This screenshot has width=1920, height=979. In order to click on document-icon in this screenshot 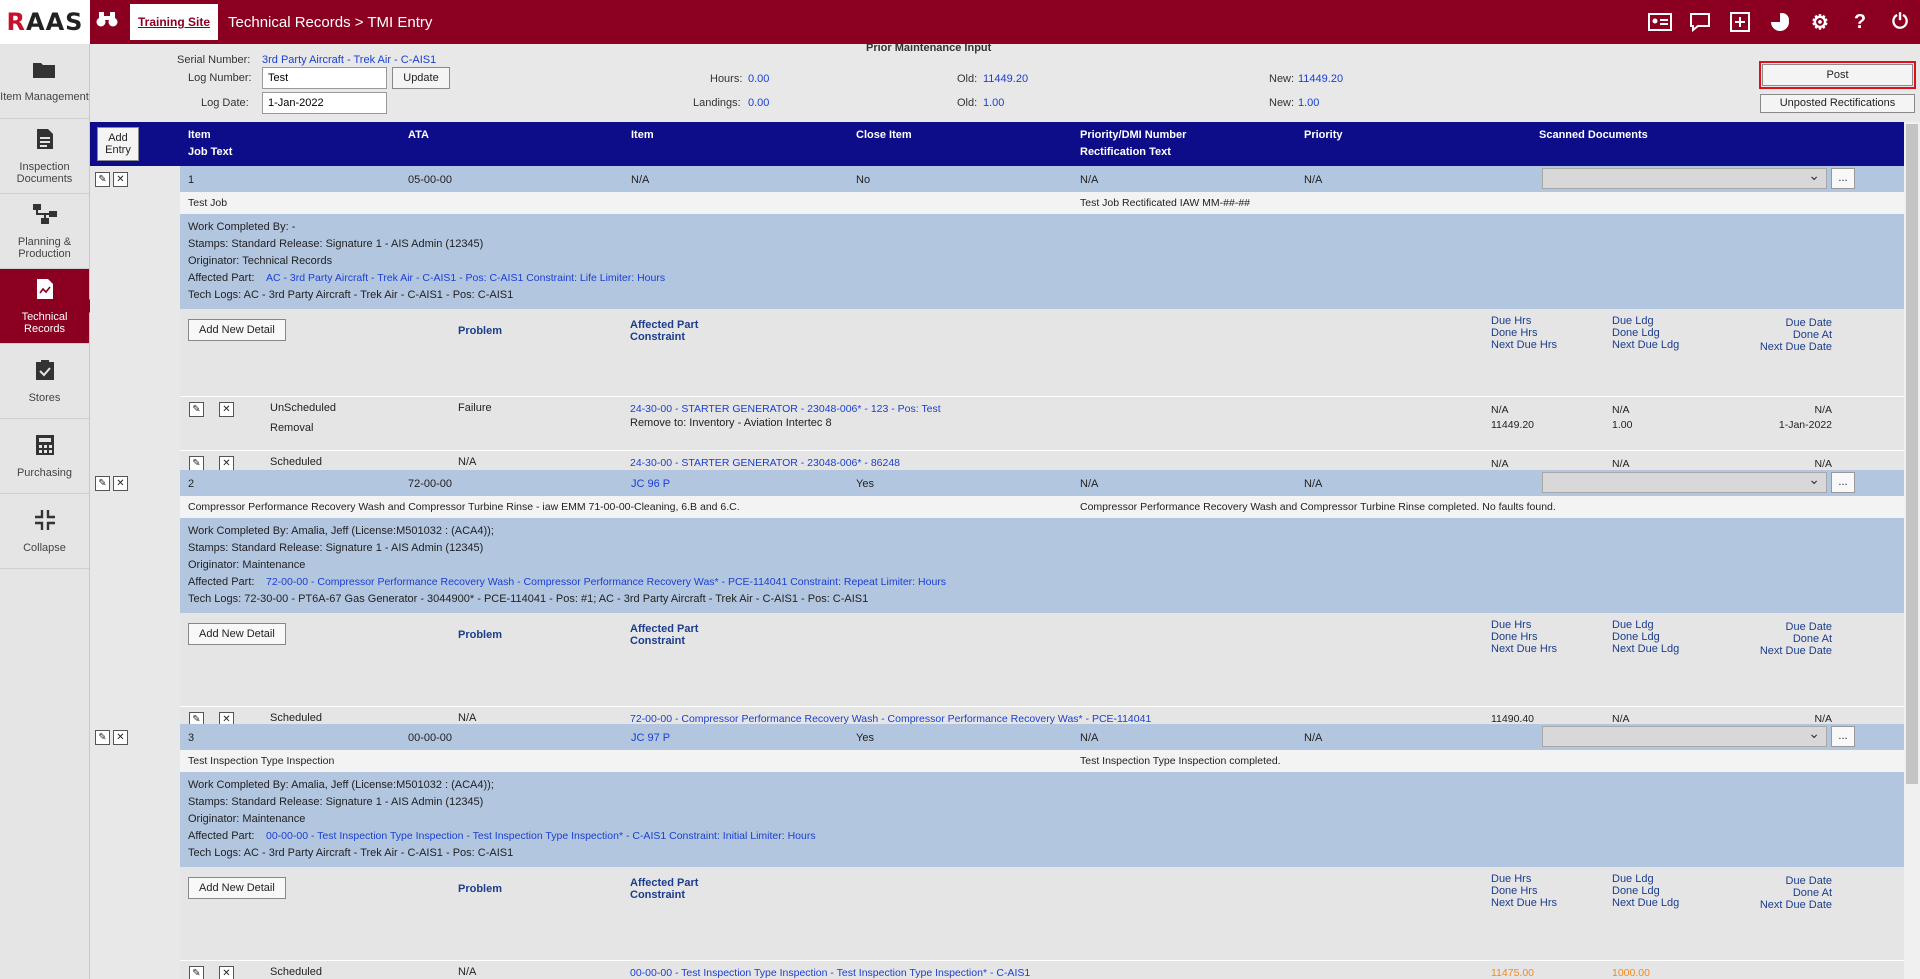, I will do `click(45, 141)`.